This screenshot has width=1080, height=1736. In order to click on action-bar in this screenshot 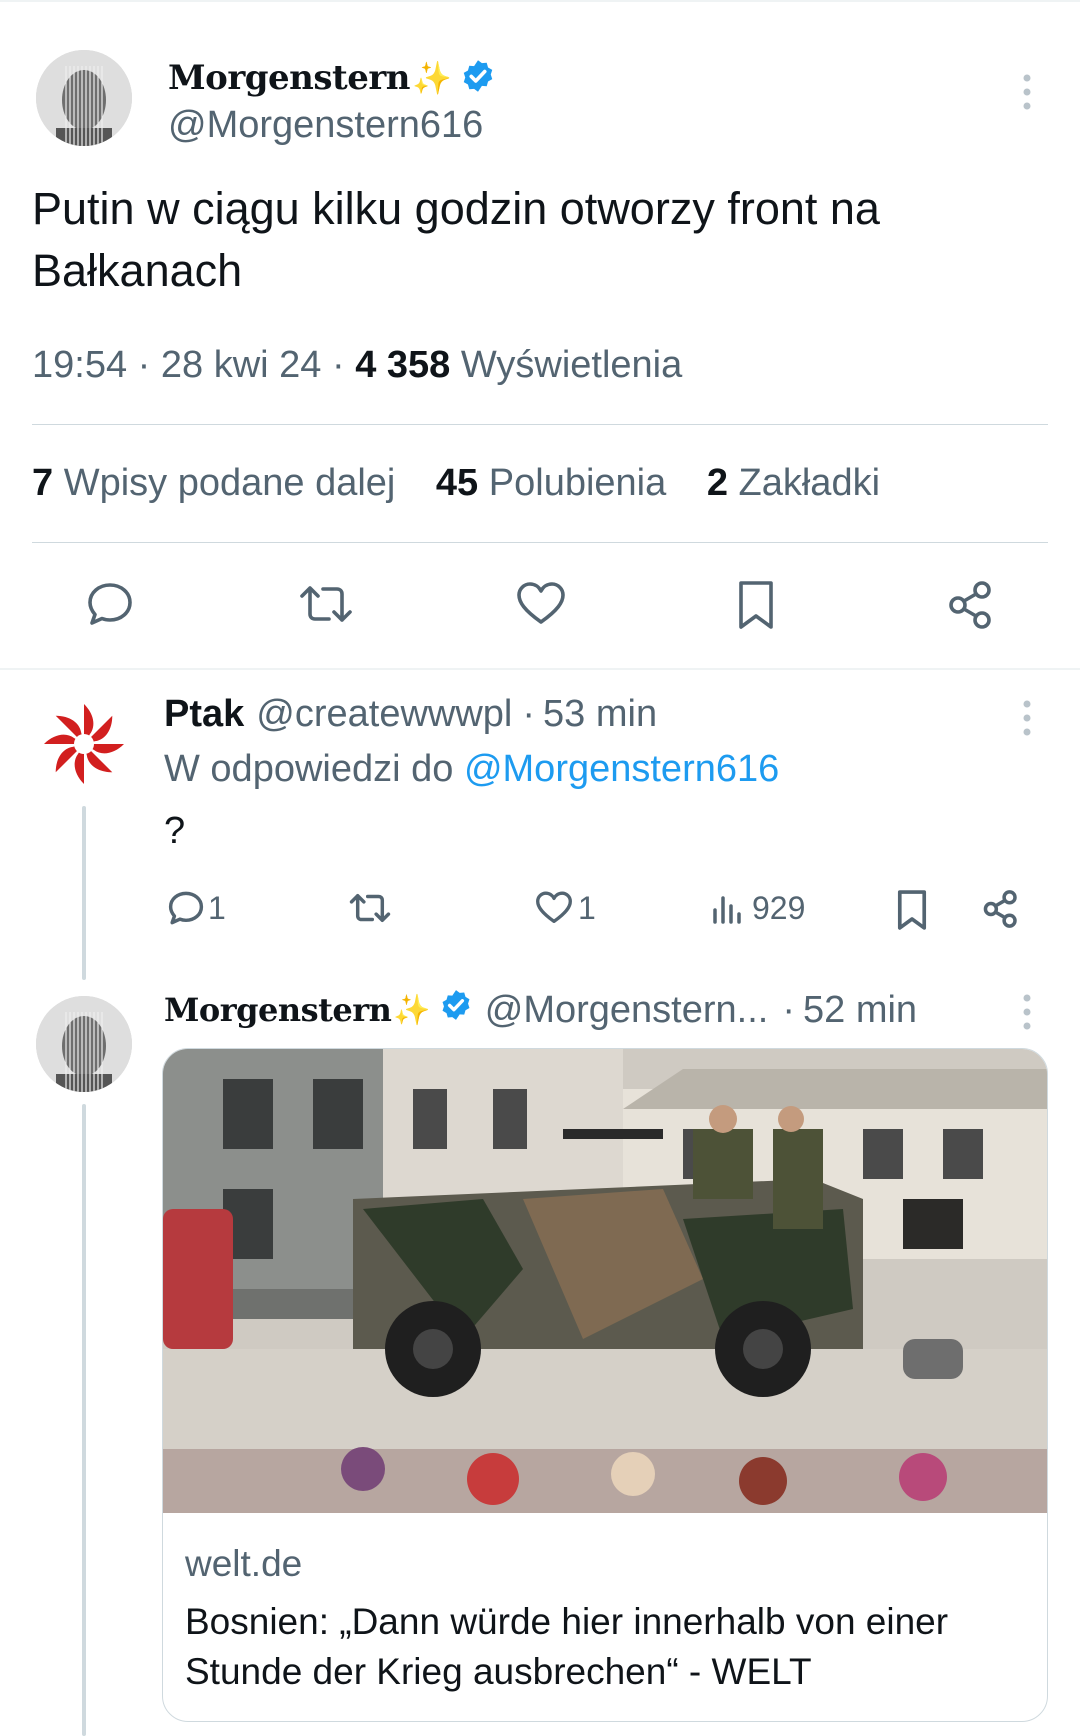, I will do `click(540, 608)`.